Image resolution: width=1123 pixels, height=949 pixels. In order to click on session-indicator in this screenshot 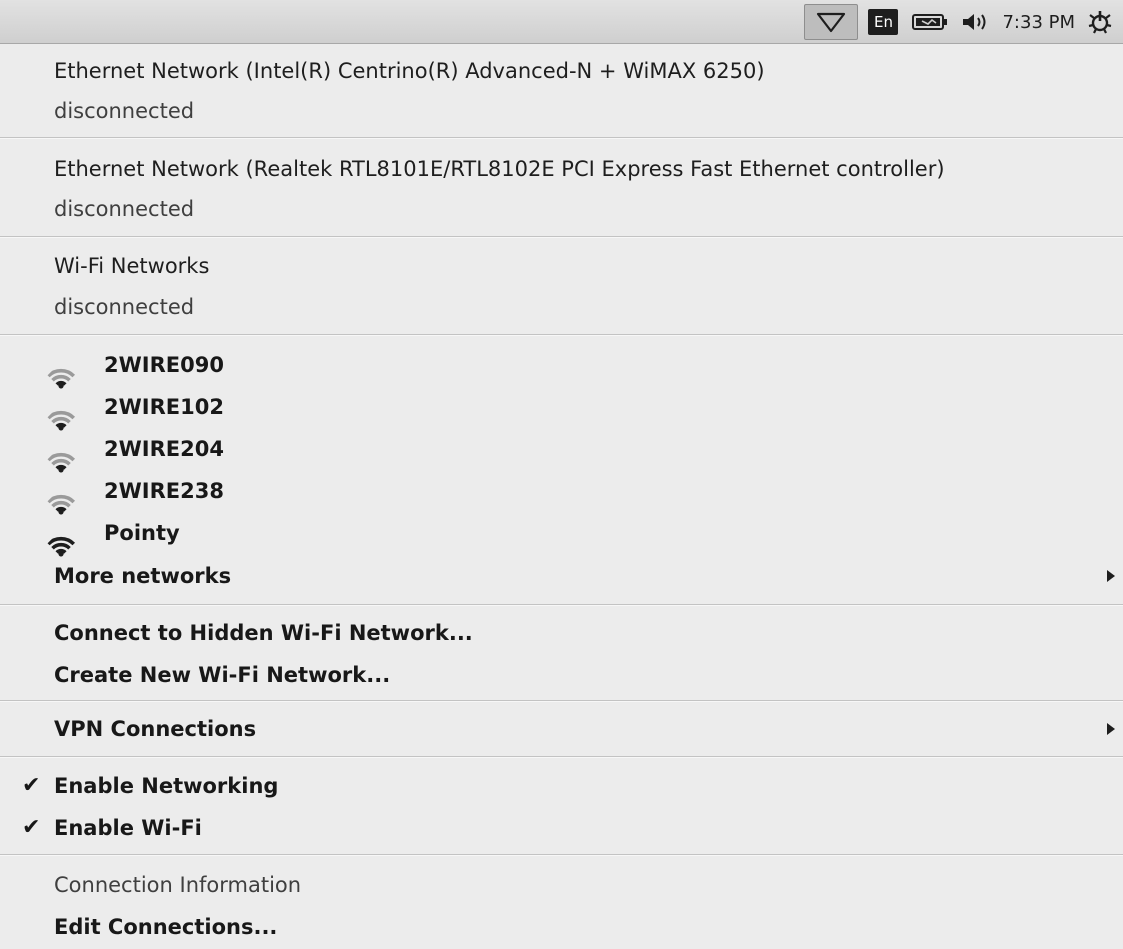, I will do `click(1100, 22)`.